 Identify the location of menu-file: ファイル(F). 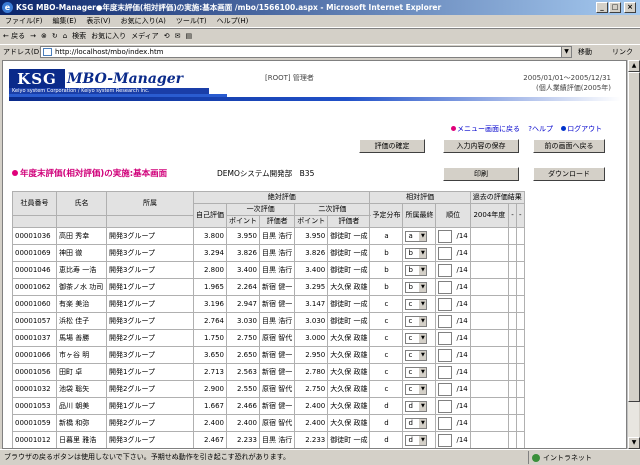
(24, 21).